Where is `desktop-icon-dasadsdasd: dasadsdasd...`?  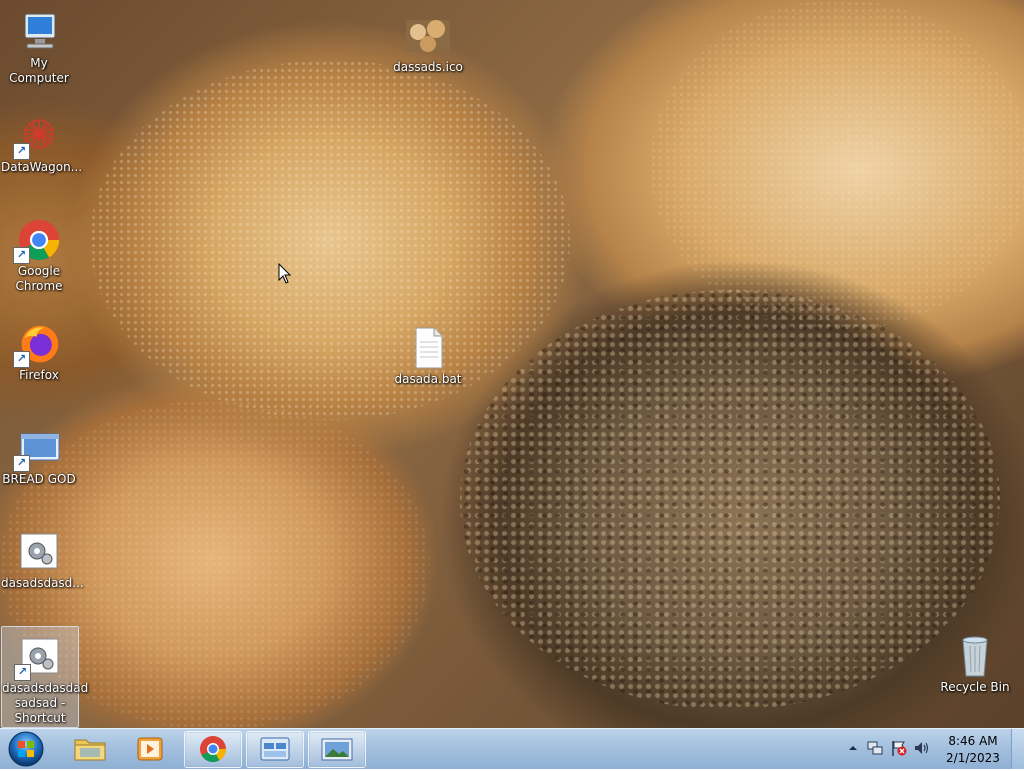
desktop-icon-dasadsdasd: dasadsdasd... is located at coordinates (42, 556).